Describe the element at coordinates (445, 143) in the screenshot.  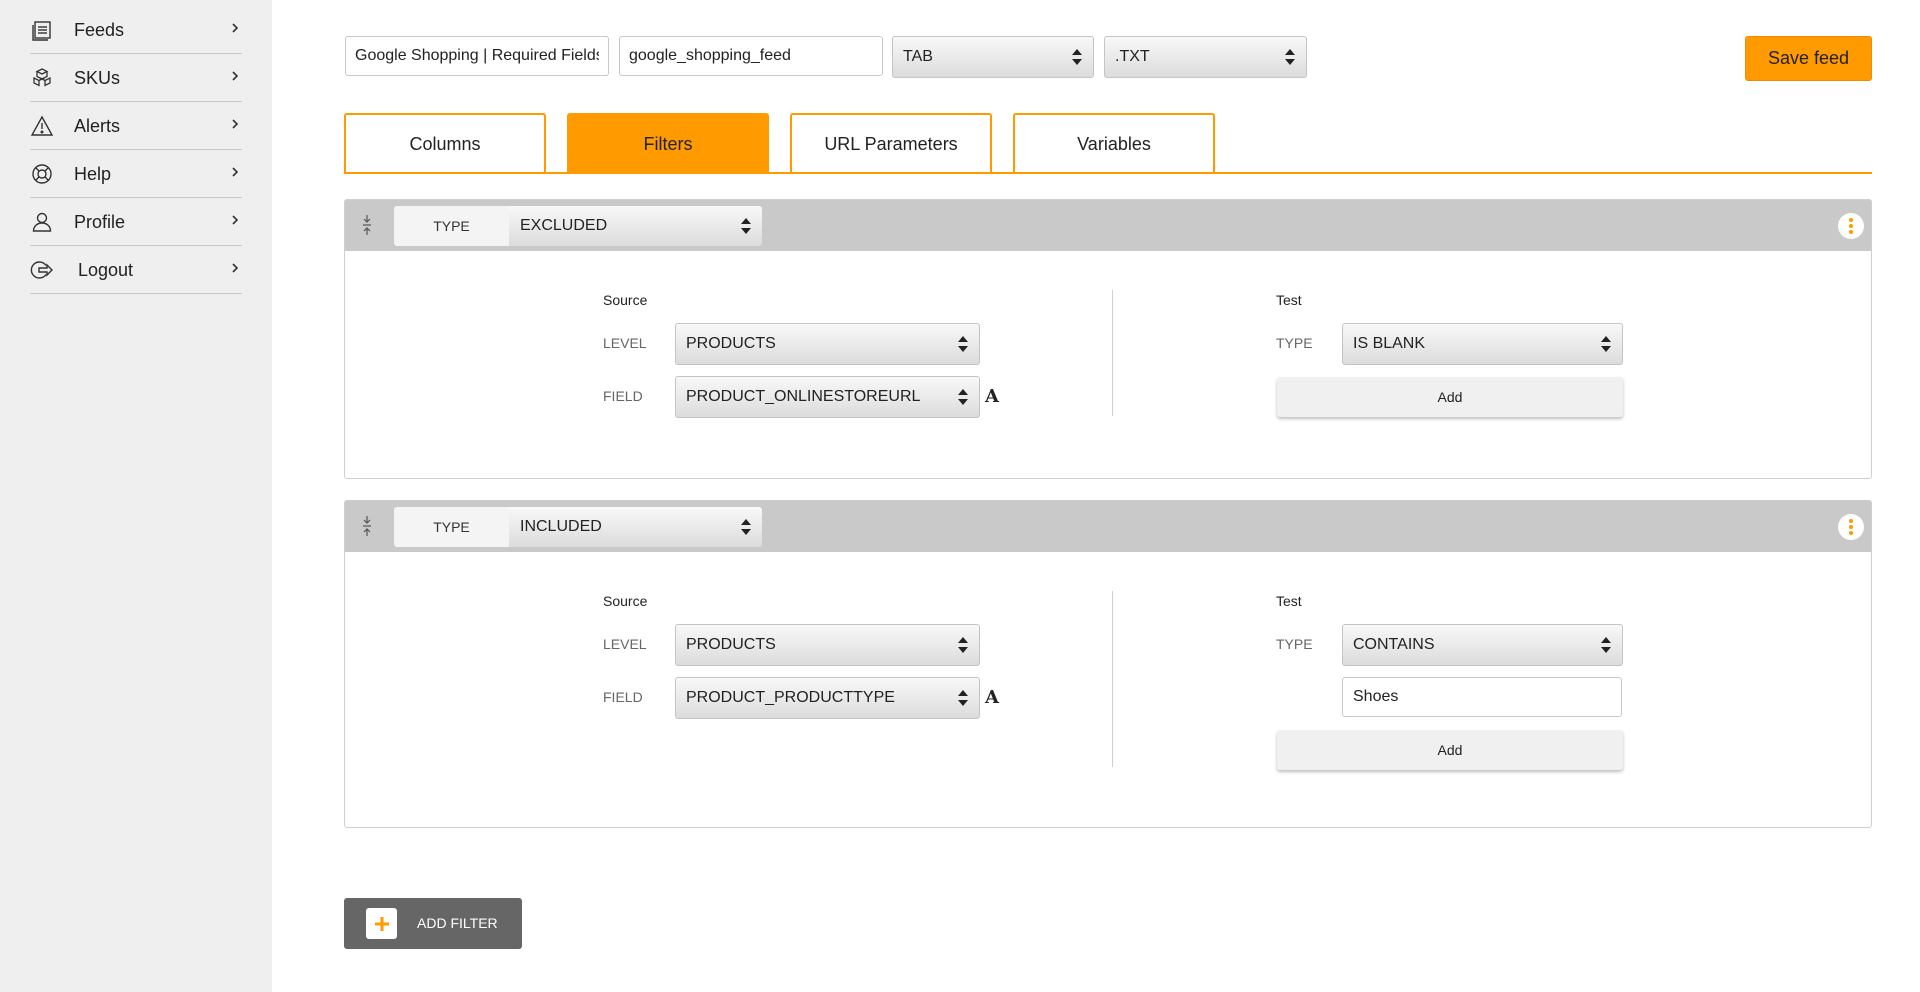
I see `tab-columns: Columns` at that location.